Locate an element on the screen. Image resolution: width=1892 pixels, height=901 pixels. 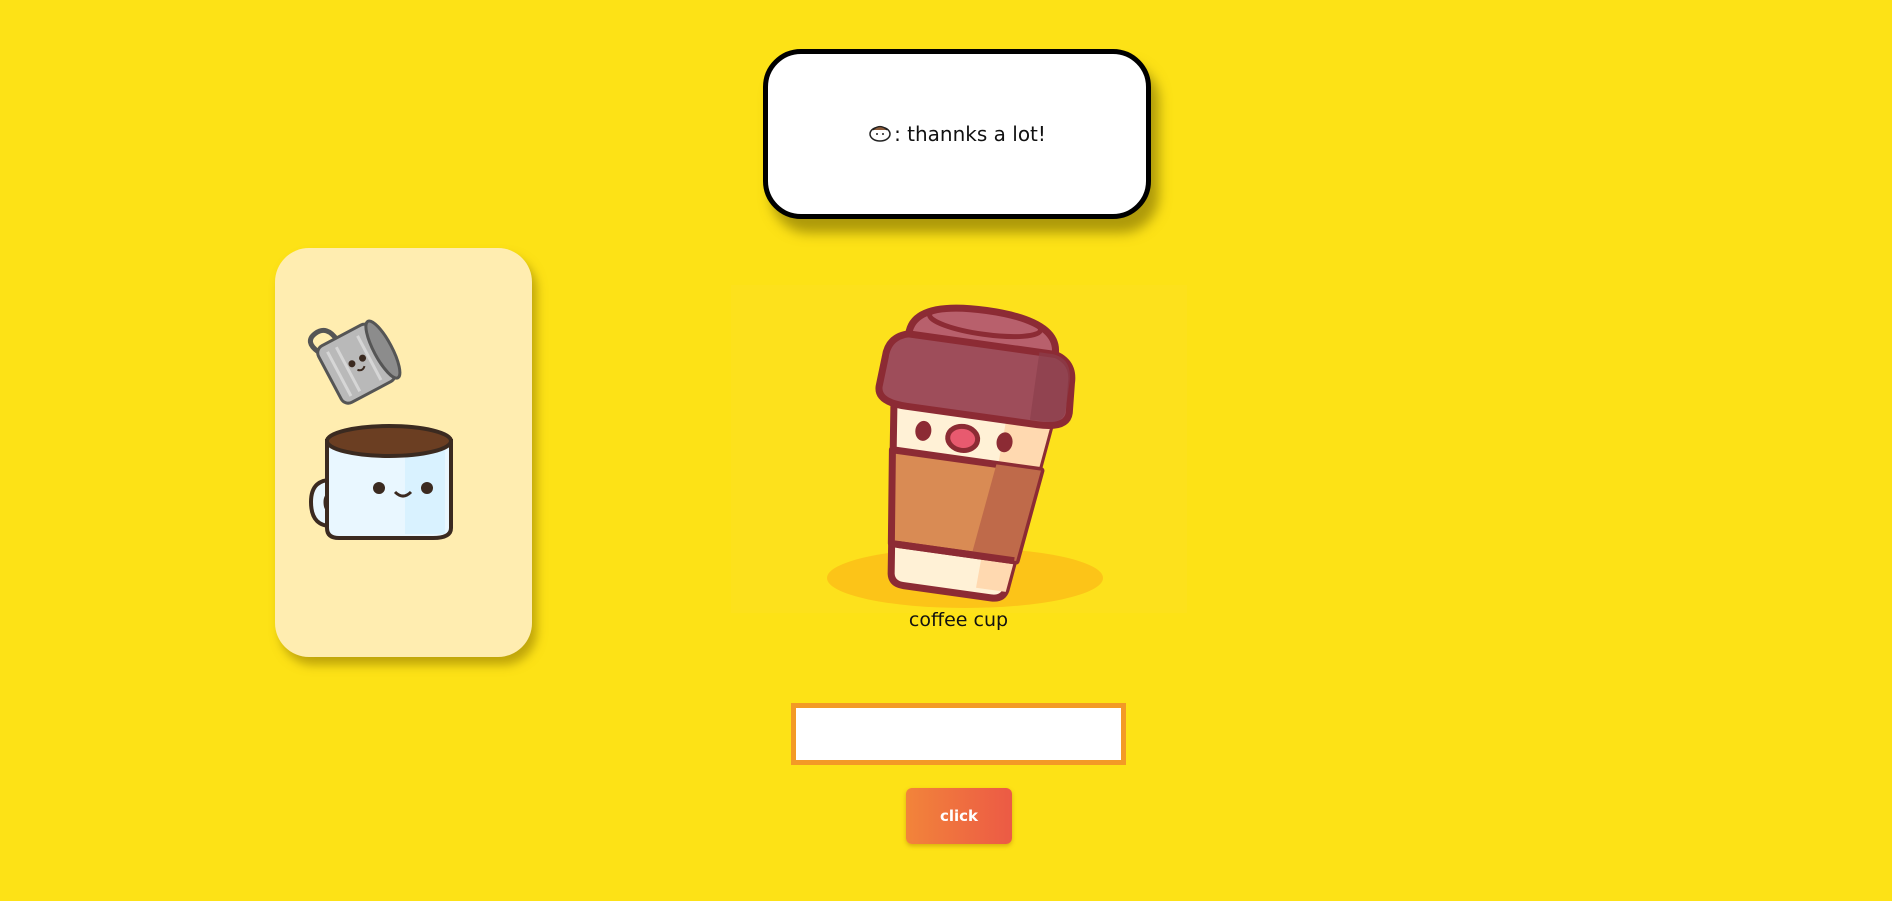
pouring-jug-icon is located at coordinates (354, 362).